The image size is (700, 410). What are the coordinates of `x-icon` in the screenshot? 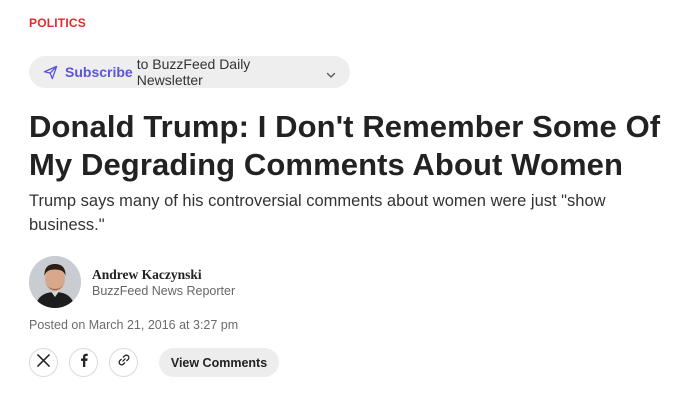 It's located at (43, 362).